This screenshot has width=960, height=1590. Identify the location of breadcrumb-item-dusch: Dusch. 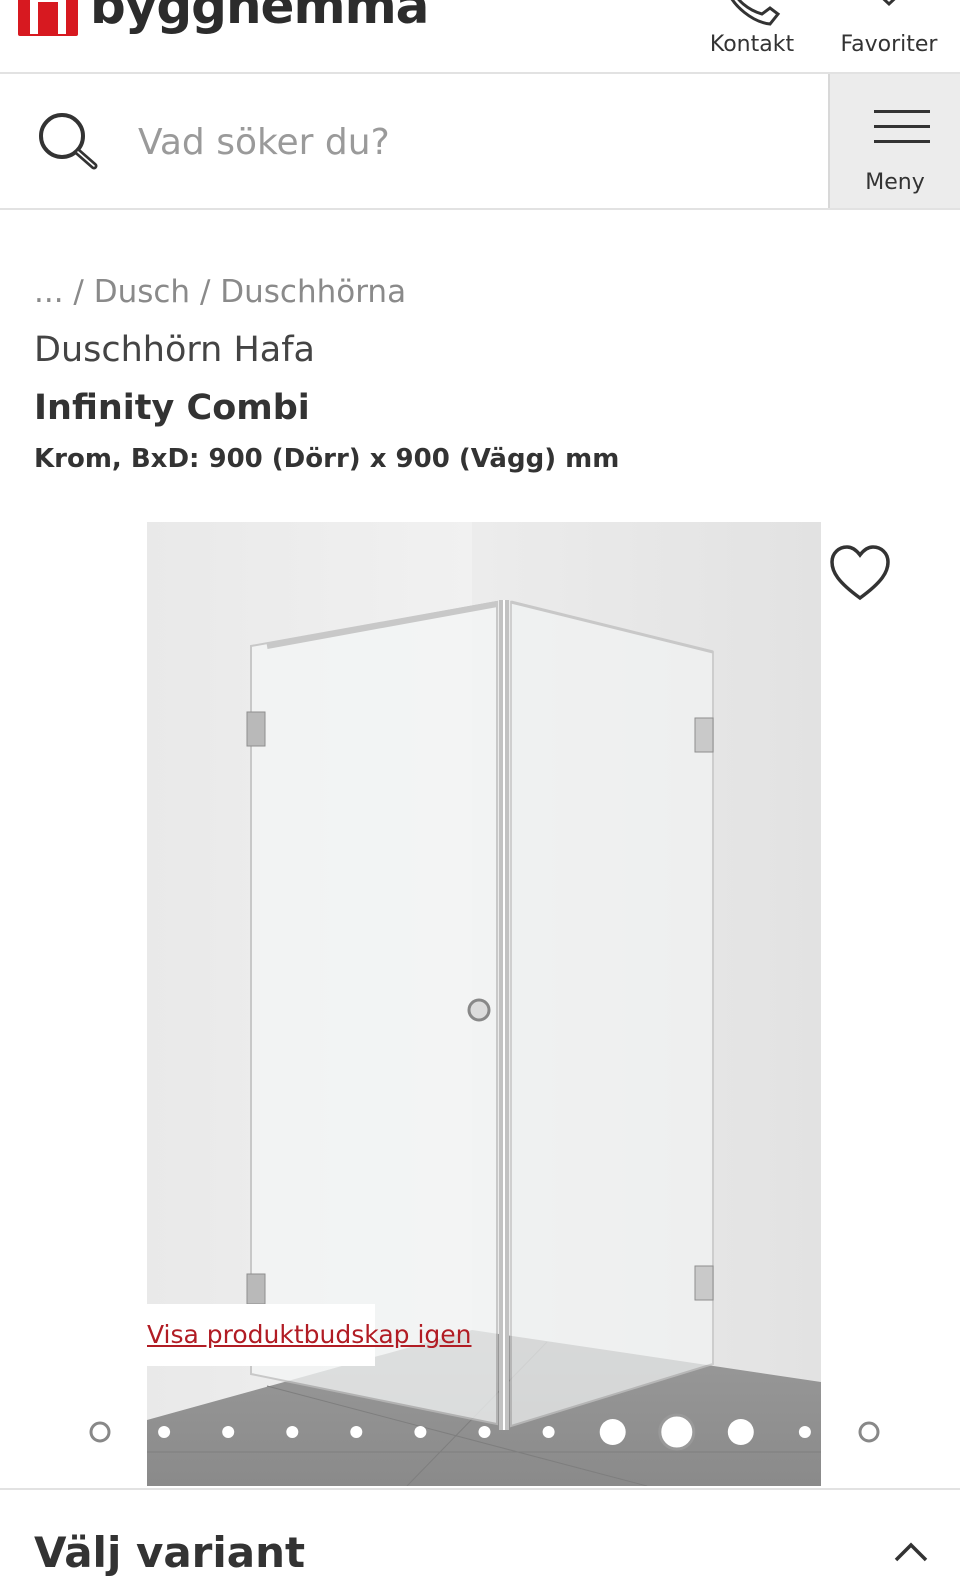
(142, 292).